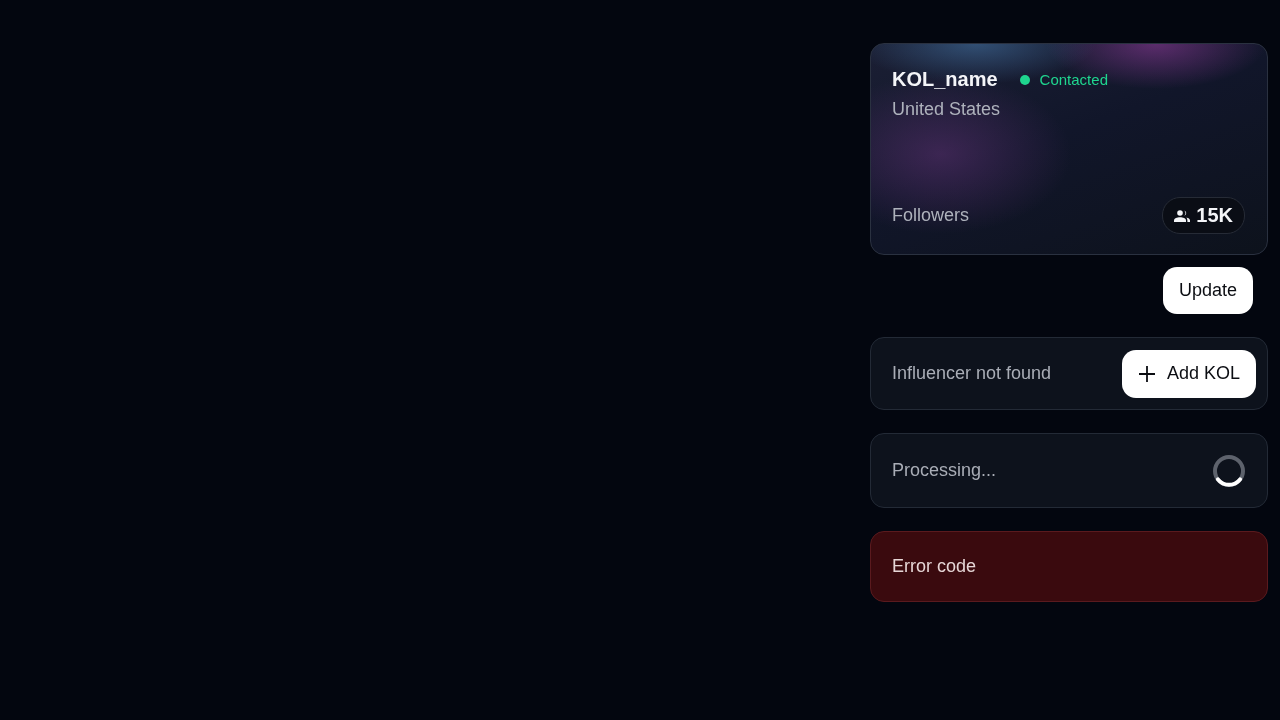  I want to click on country-text: United States, so click(946, 109).